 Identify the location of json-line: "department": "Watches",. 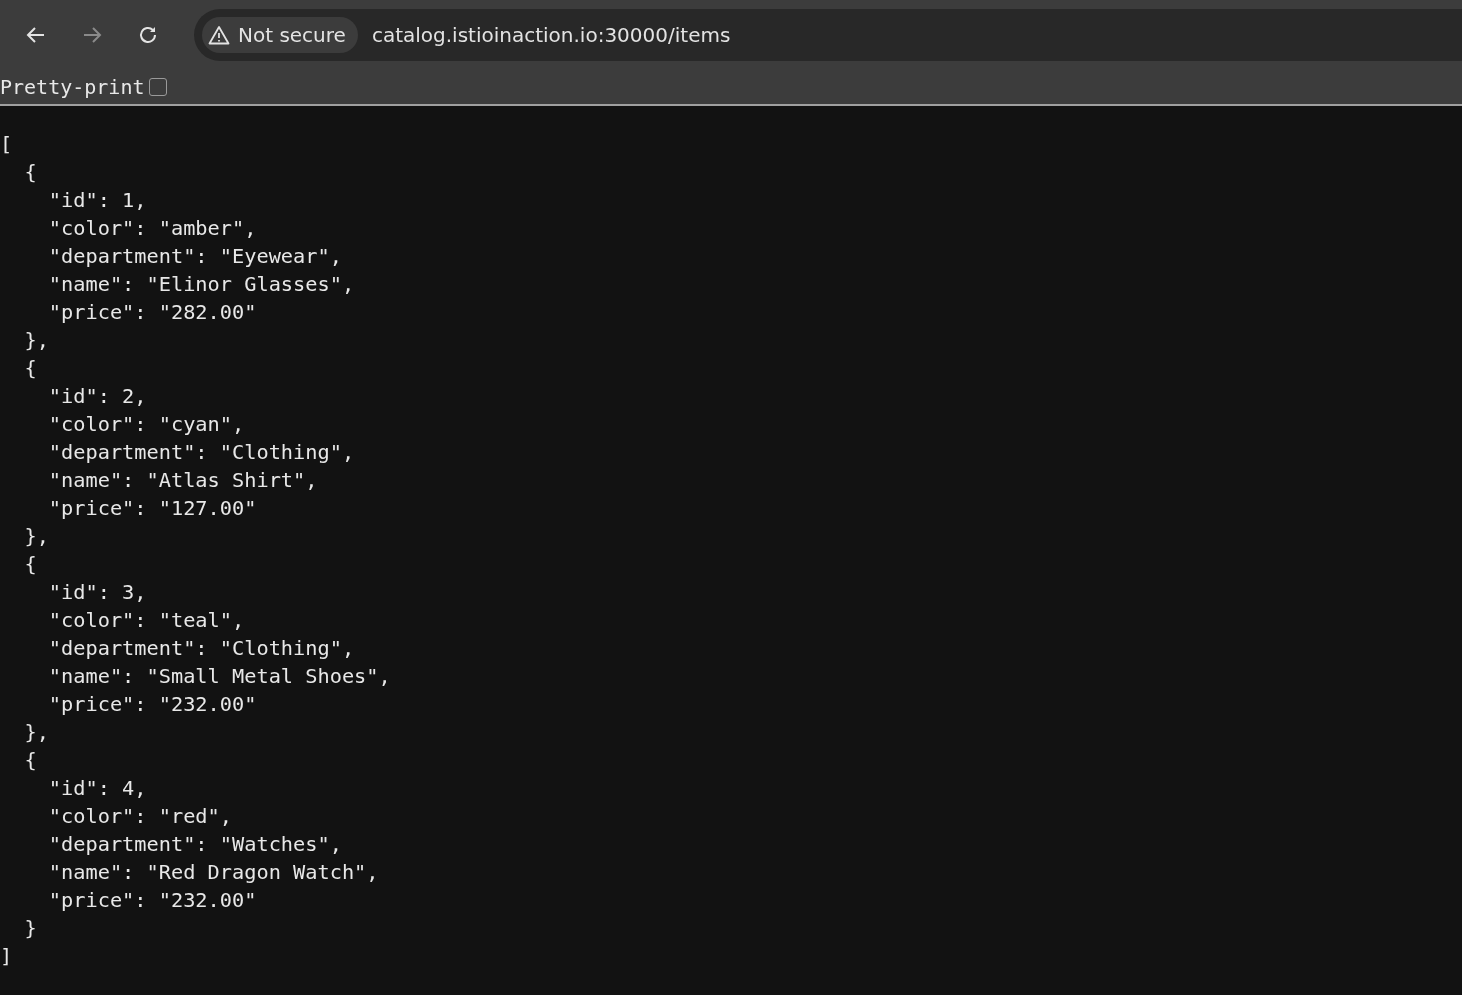
(194, 844).